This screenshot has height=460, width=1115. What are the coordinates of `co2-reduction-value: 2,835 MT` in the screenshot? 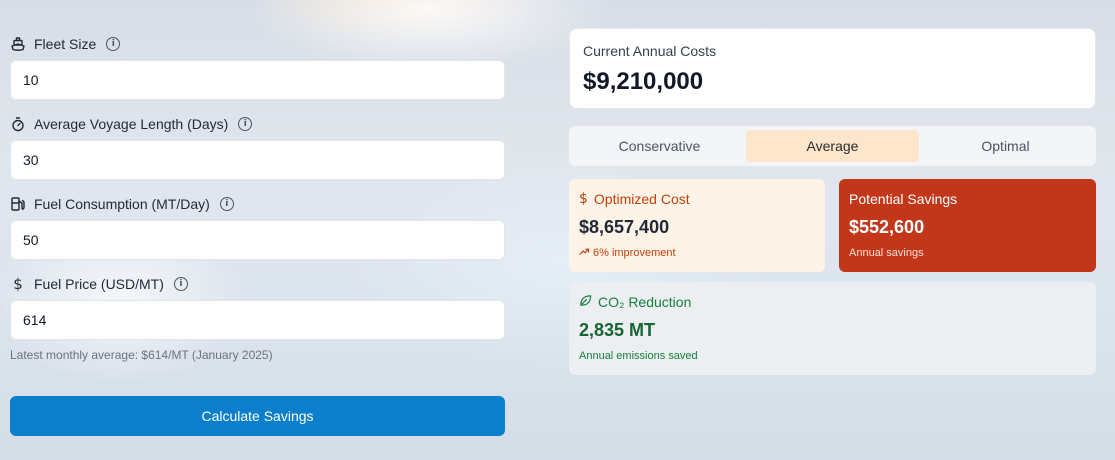 It's located at (617, 330).